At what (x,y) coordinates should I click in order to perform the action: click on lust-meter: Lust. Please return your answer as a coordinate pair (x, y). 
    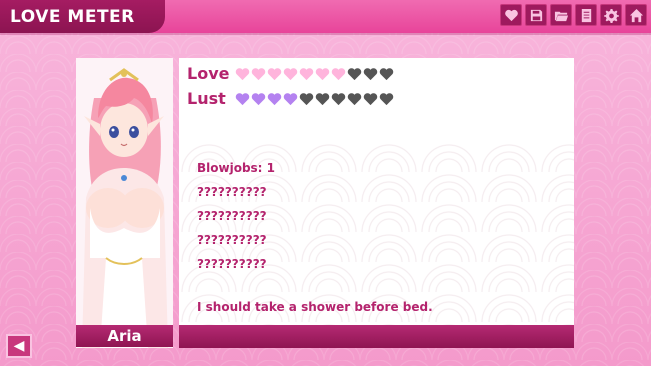
    Looking at the image, I should click on (290, 98).